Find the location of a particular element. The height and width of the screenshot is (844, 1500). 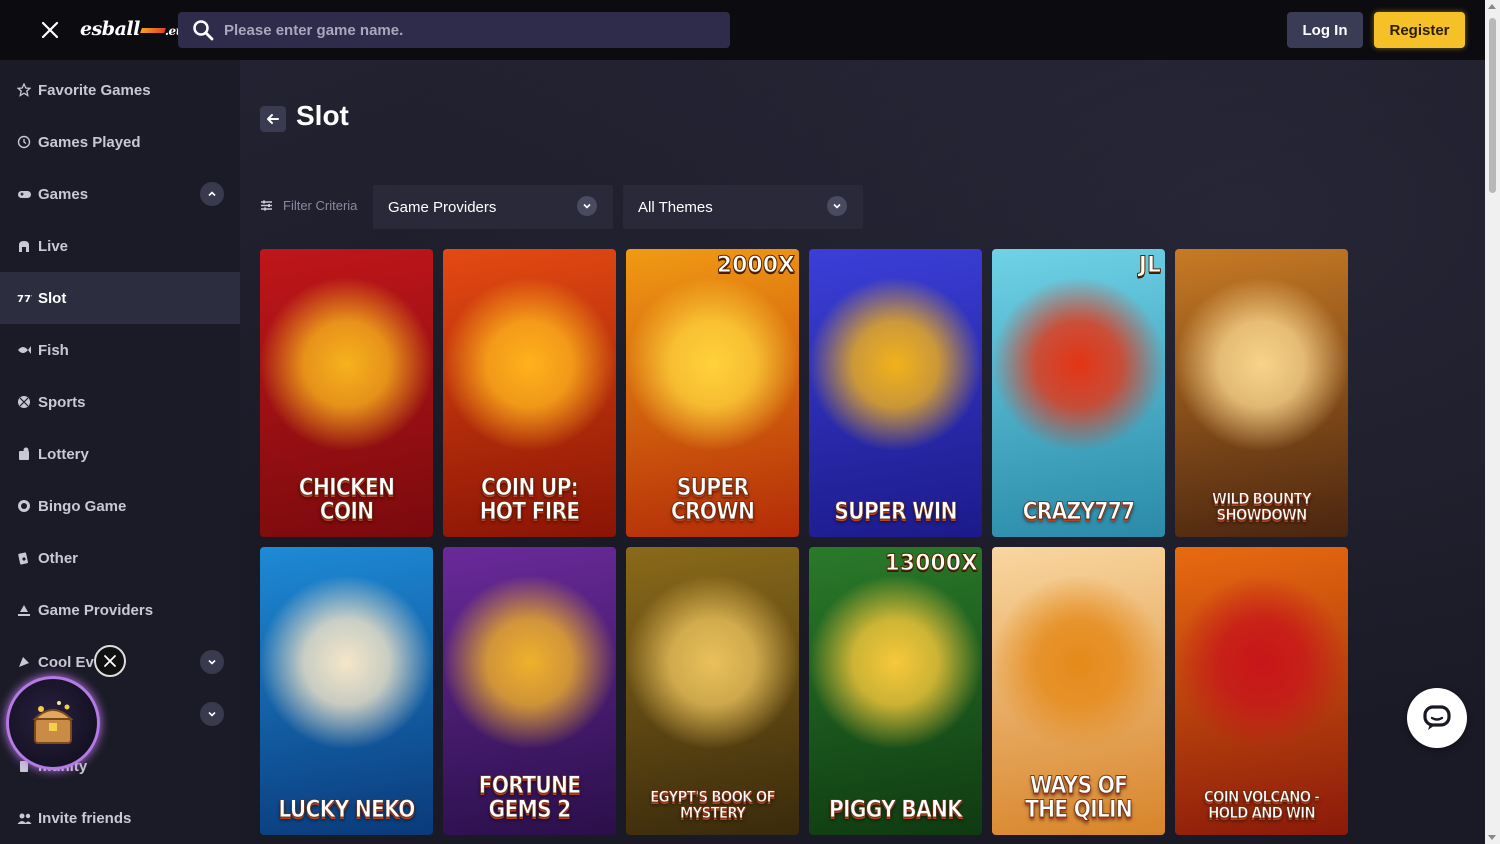

svg-text: 777 is located at coordinates (24, 299).